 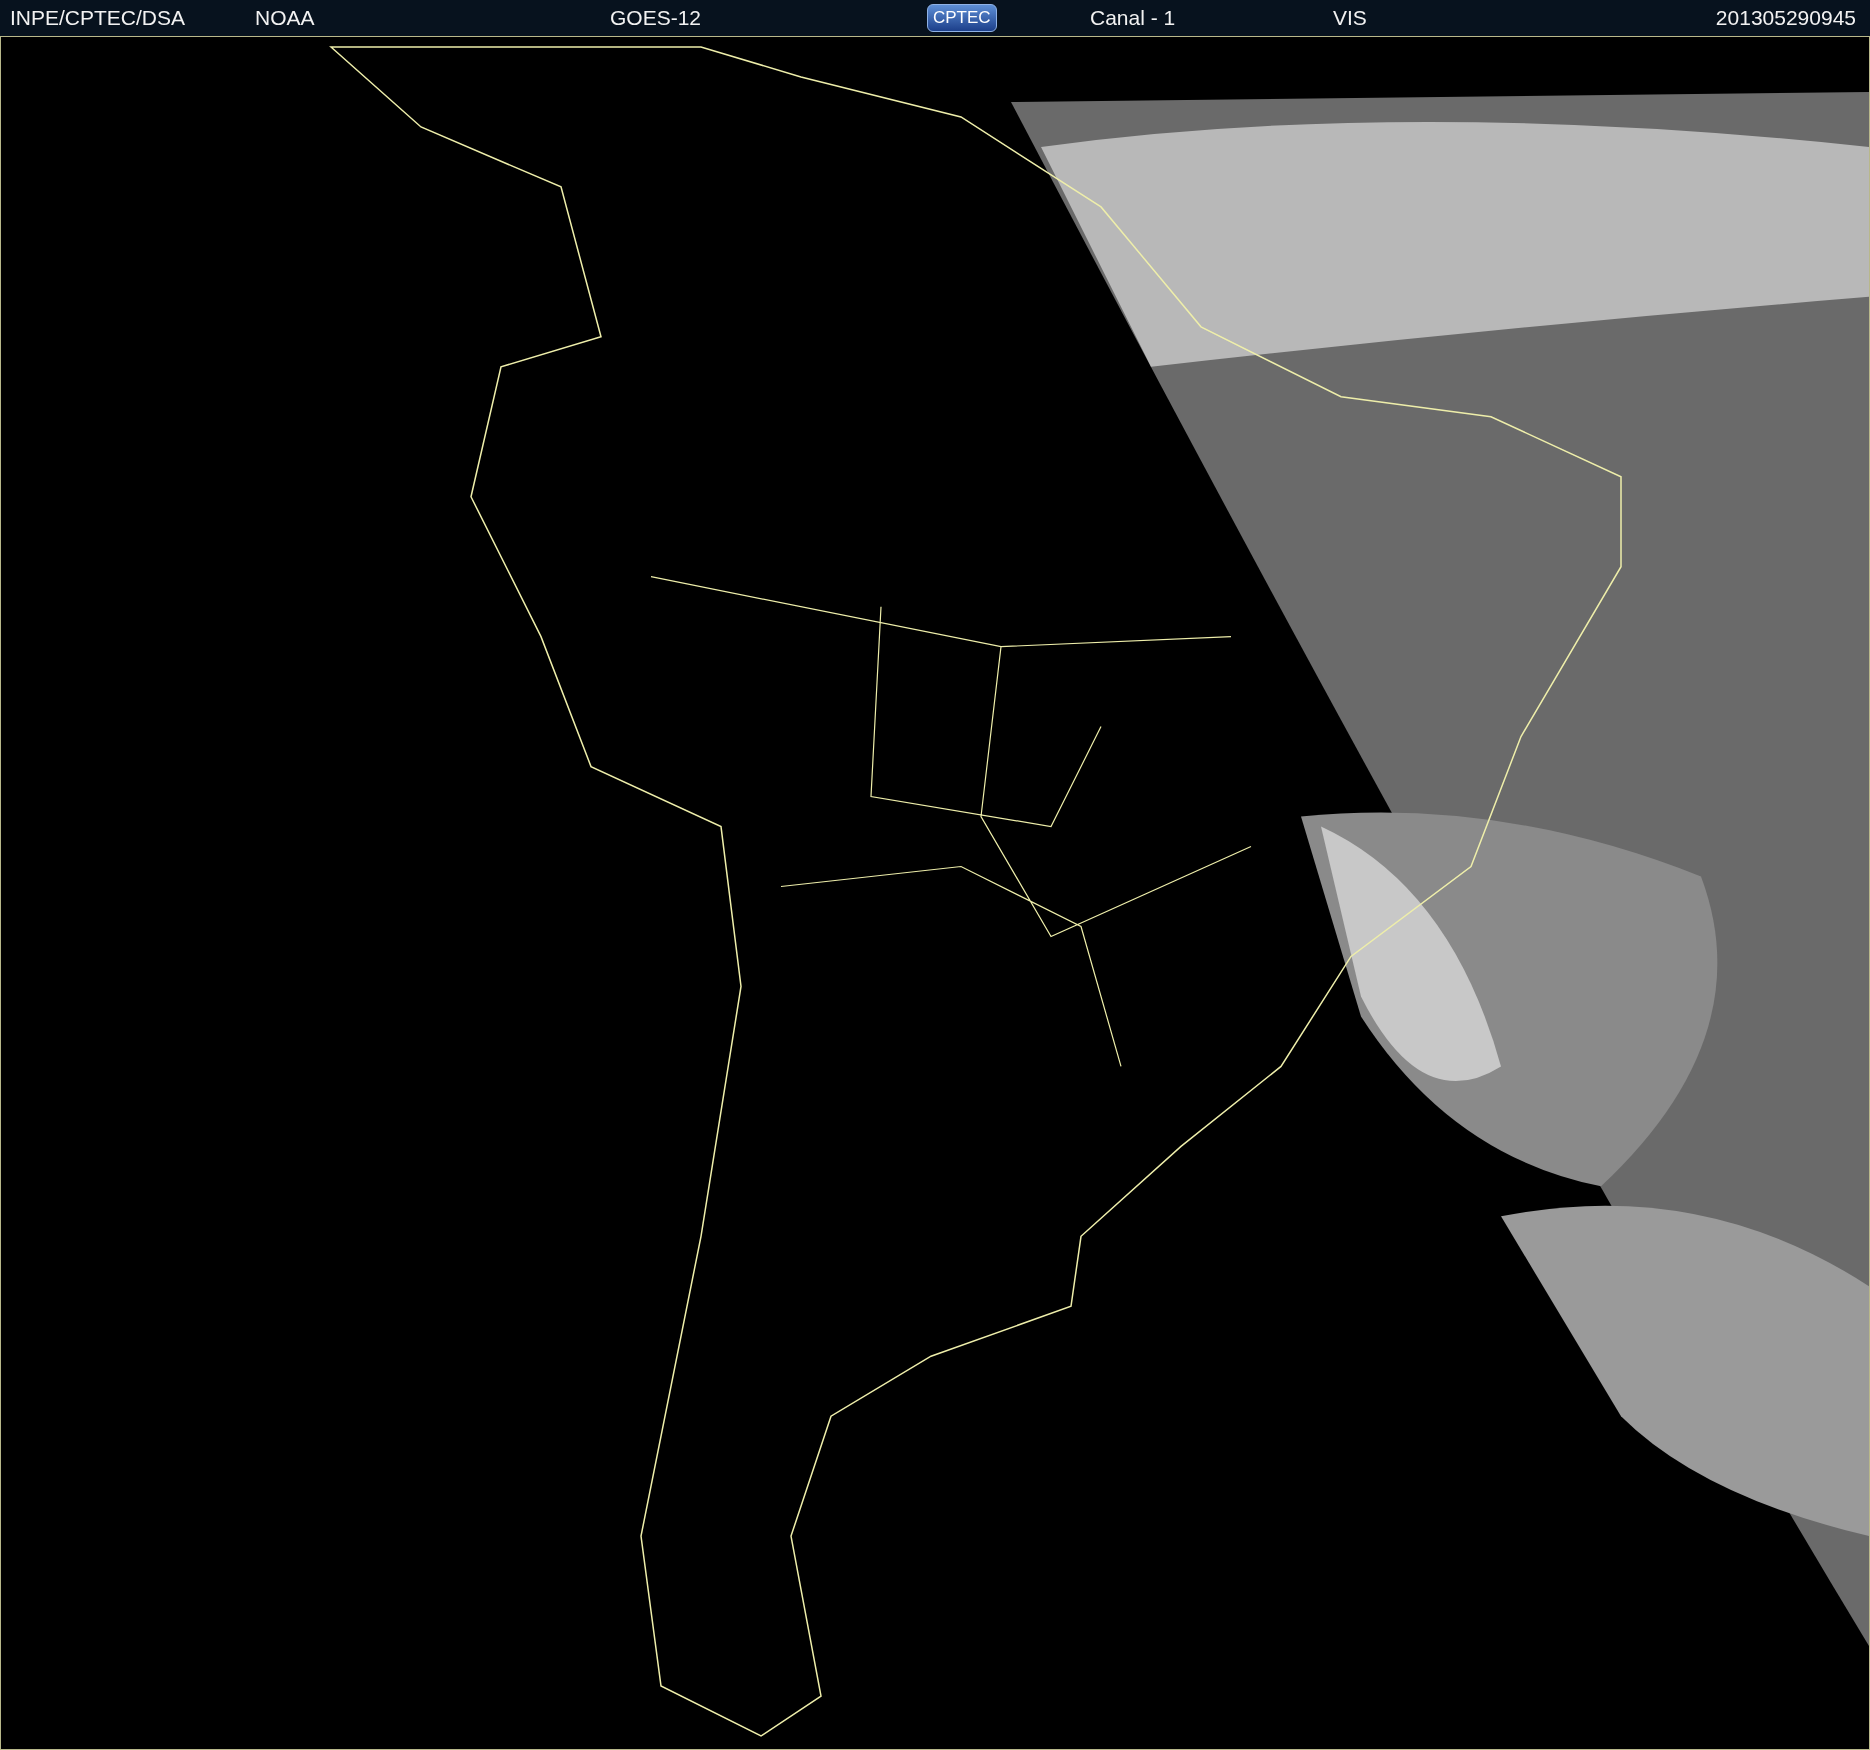 What do you see at coordinates (1133, 18) in the screenshot?
I see `channel-label: Canal - 1` at bounding box center [1133, 18].